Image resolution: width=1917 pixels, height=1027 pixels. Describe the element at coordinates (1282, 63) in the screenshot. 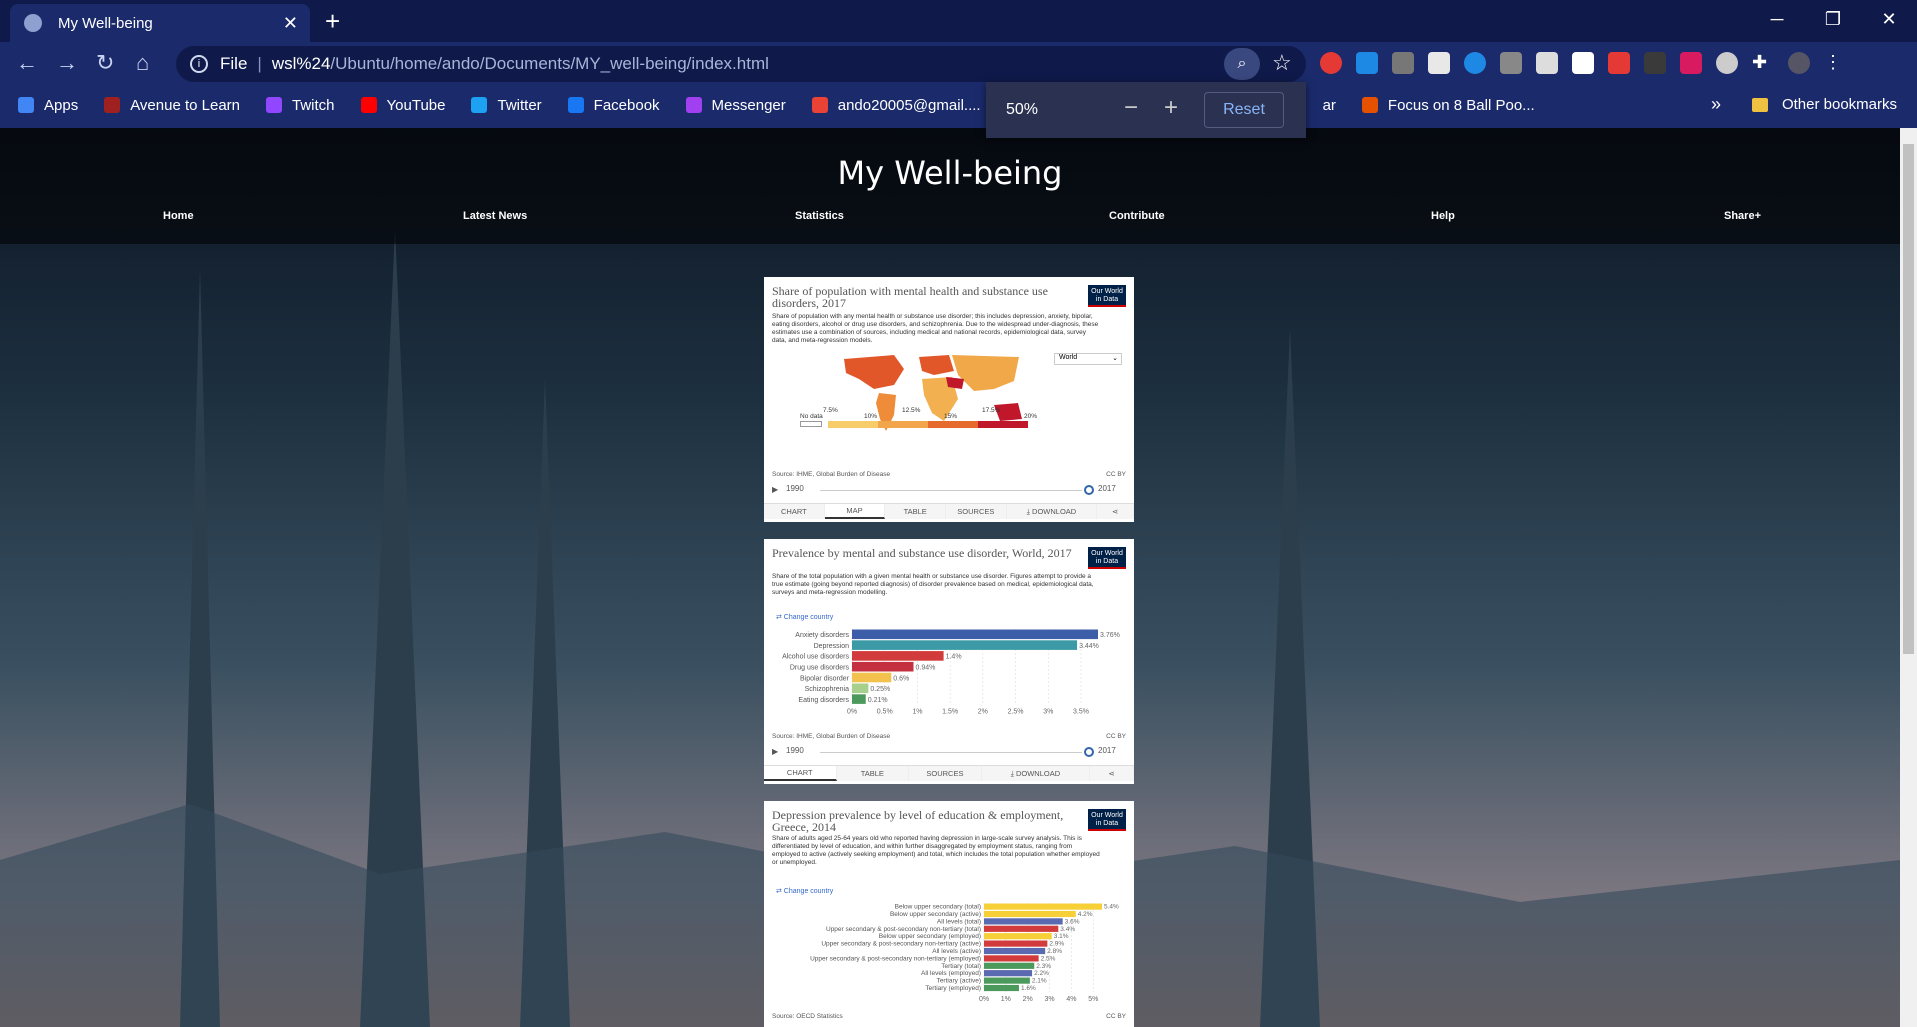

I see `bookmark-star-icon: ☆` at that location.